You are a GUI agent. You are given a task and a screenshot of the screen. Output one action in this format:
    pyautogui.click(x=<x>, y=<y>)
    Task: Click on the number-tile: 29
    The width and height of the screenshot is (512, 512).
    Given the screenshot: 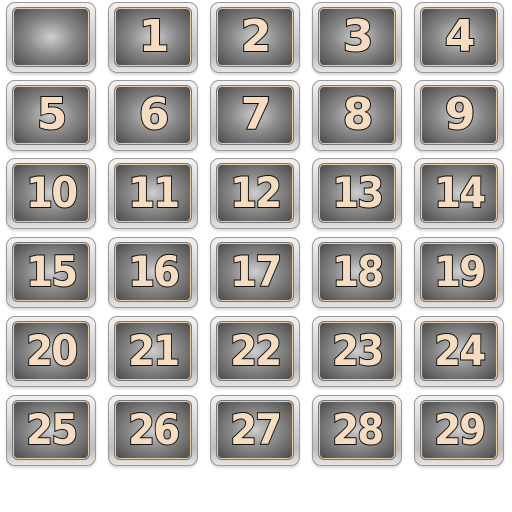 What is the action you would take?
    pyautogui.click(x=459, y=430)
    